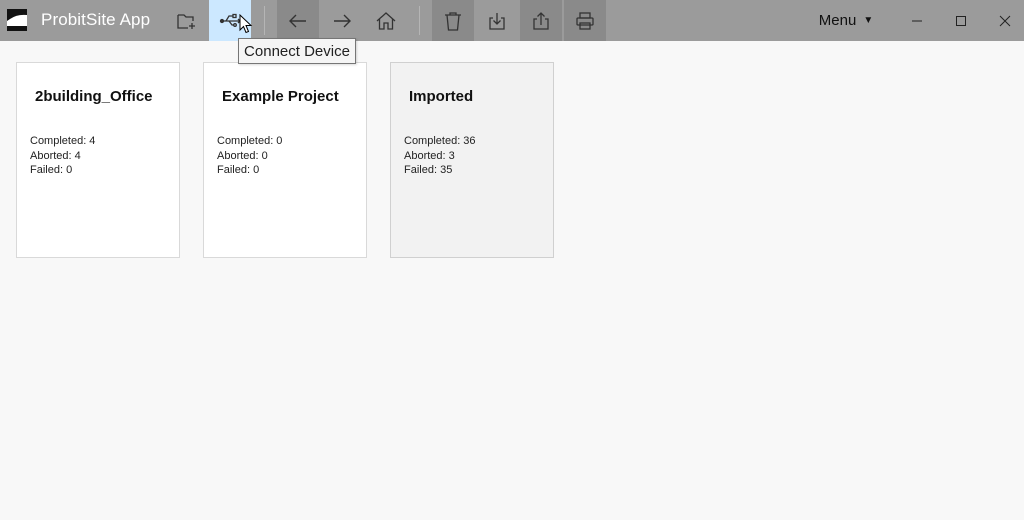 The image size is (1024, 520). I want to click on download-button, so click(497, 20).